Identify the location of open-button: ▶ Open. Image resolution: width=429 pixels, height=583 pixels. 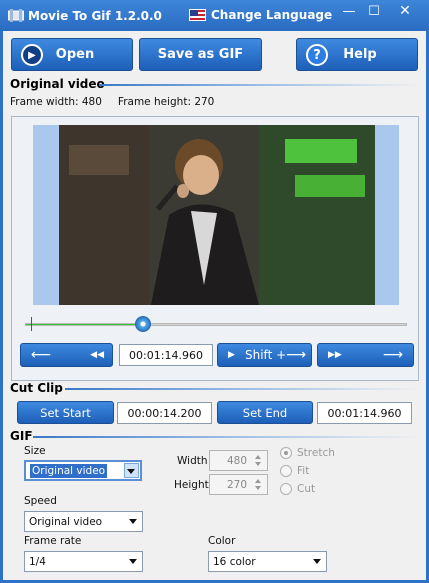
(72, 54).